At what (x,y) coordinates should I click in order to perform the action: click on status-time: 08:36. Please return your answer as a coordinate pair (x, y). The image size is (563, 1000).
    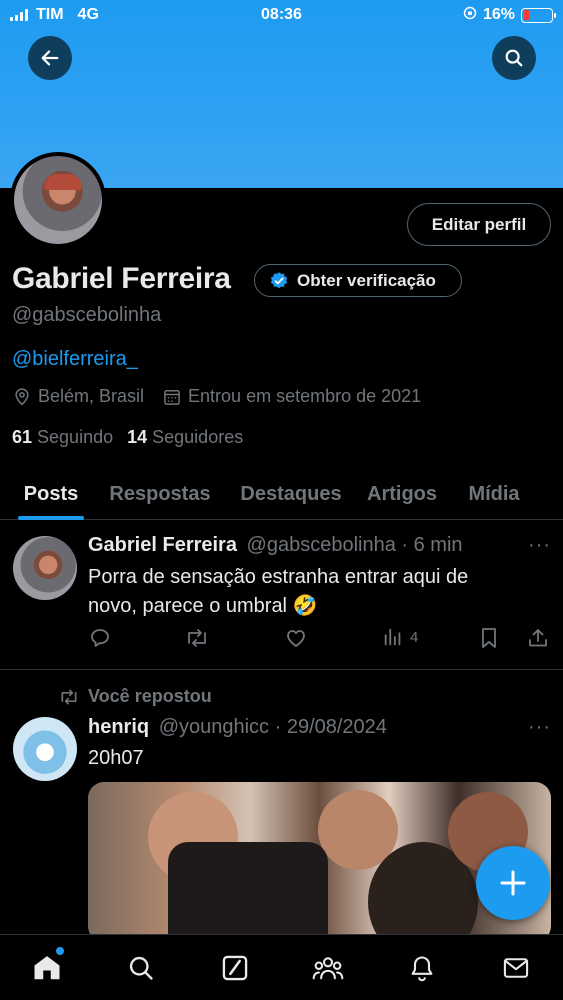
    Looking at the image, I should click on (281, 14).